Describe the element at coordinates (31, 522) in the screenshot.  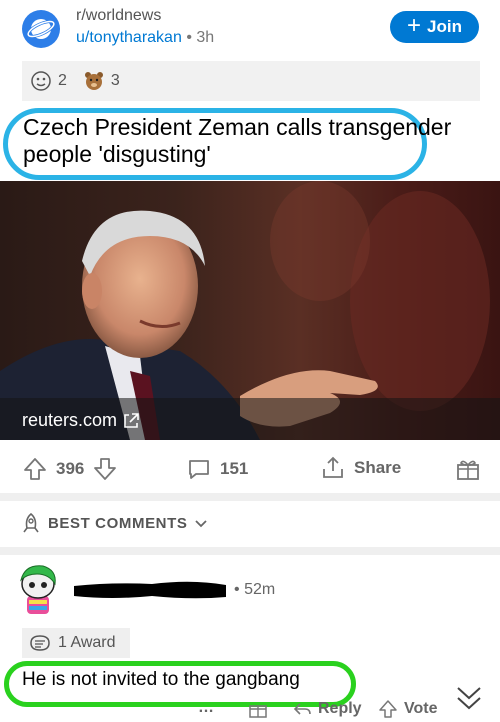
I see `rocket-icon` at that location.